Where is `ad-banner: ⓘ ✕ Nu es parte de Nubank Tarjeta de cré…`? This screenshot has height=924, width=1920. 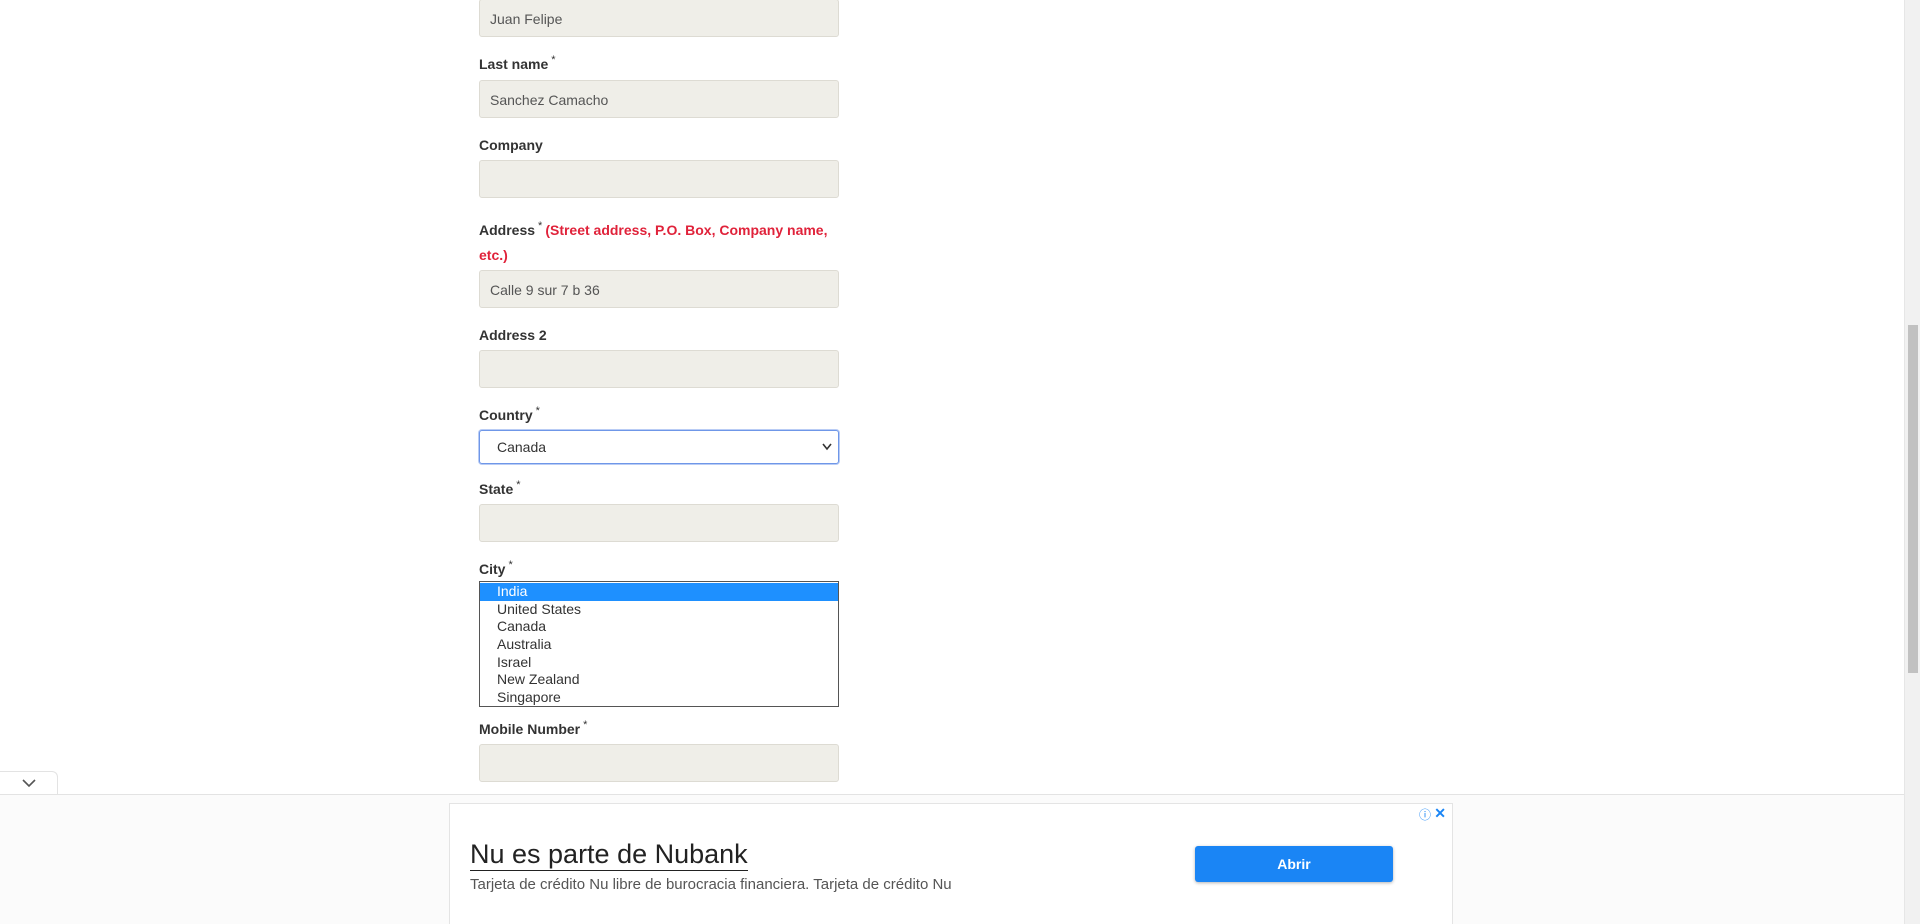 ad-banner: ⓘ ✕ Nu es parte de Nubank Tarjeta de cré… is located at coordinates (951, 863).